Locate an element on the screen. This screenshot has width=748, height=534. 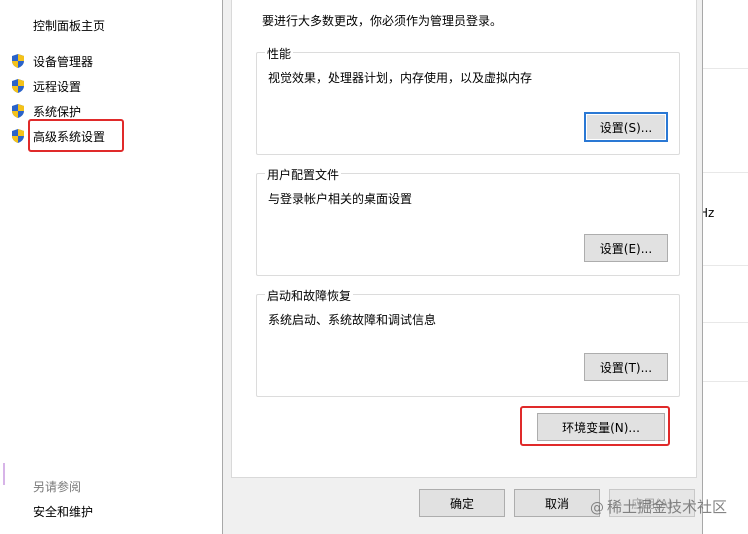
admin-notice: 要进行大多数更改，你必须作为管理员登录。 is located at coordinates (382, 21).